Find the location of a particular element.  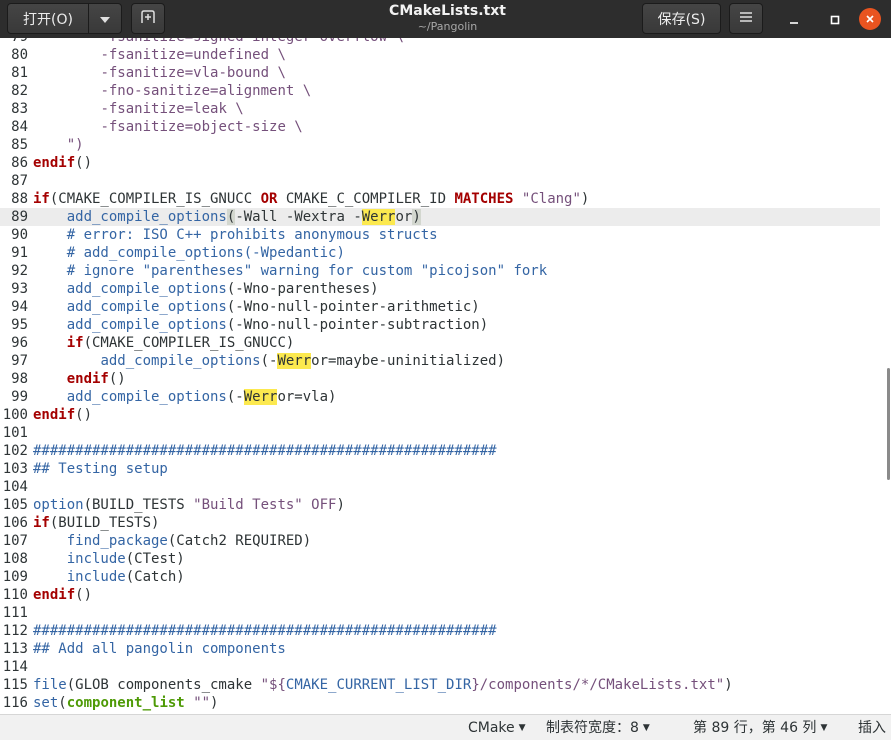

save-button: 保存(S) is located at coordinates (681, 18).